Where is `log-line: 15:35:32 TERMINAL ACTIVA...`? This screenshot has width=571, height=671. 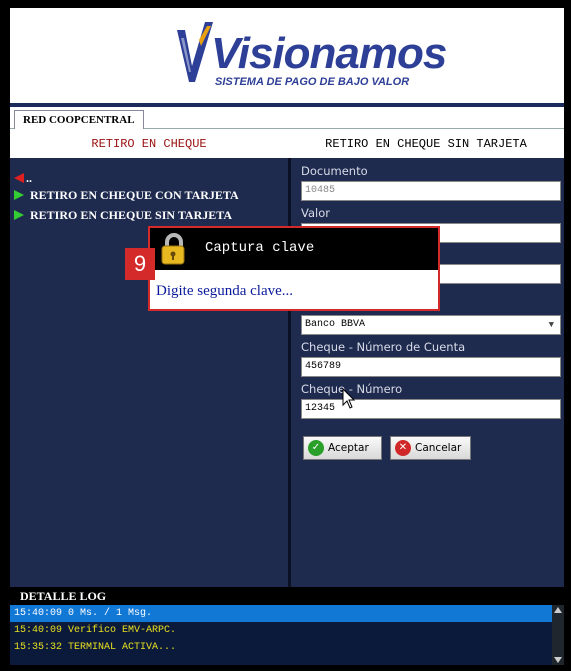 log-line: 15:35:32 TERMINAL ACTIVA... is located at coordinates (287, 647).